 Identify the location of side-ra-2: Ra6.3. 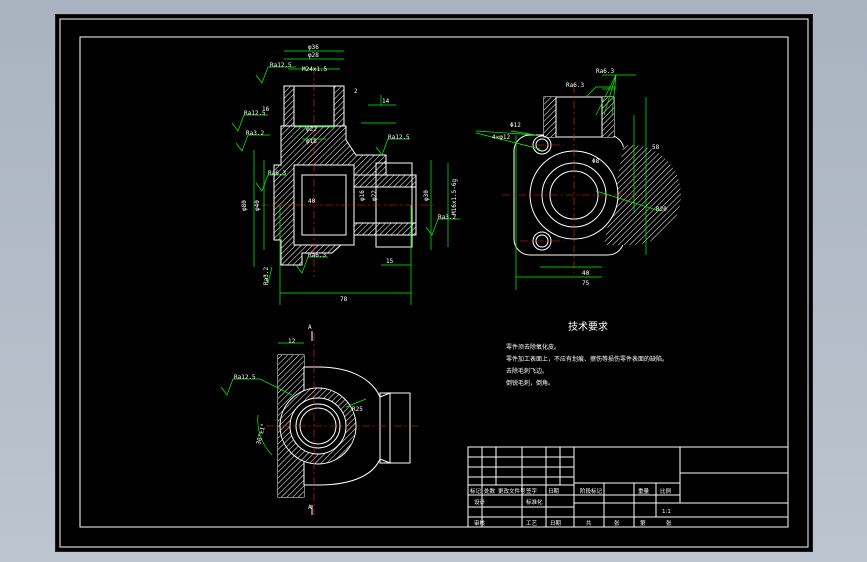
(575, 85).